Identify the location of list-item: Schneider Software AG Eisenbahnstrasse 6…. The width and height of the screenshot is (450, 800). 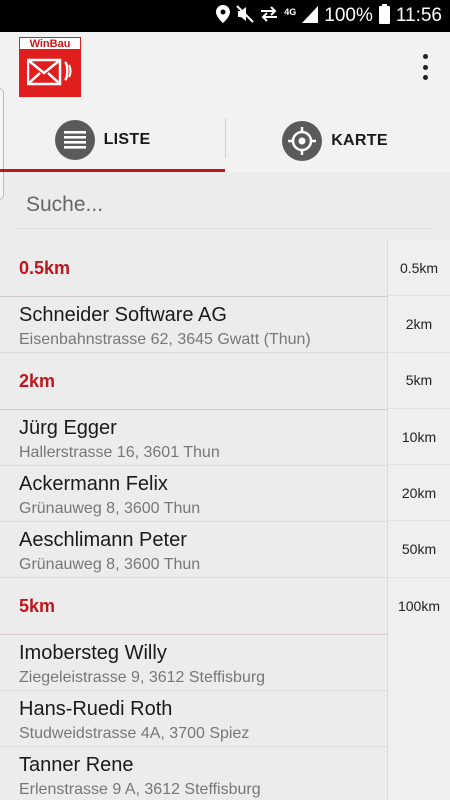
(193, 325).